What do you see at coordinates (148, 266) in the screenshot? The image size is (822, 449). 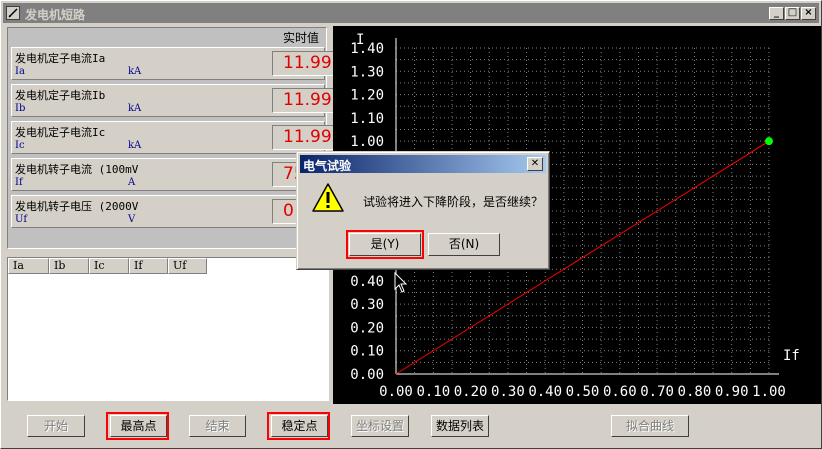 I see `list-column-header: If` at bounding box center [148, 266].